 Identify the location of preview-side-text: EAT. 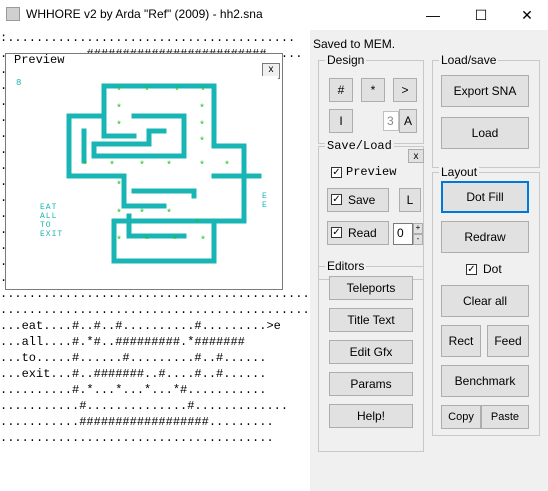
(48, 207).